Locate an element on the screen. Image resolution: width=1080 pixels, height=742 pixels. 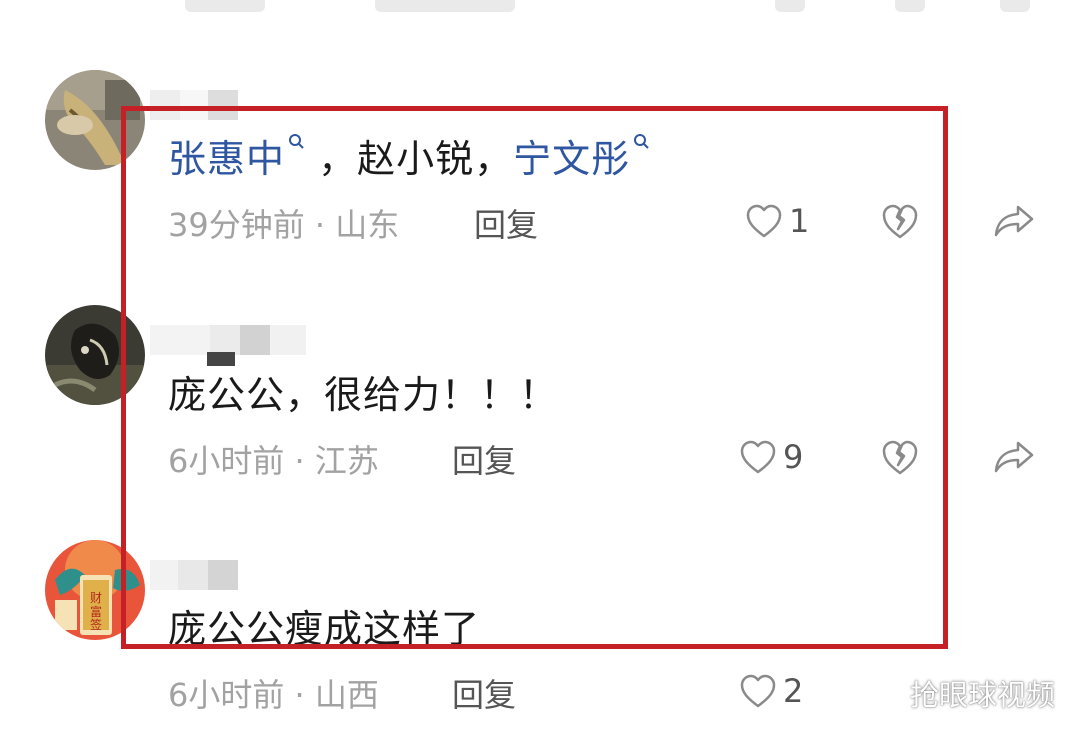
watermark-text: 抢眼球视频 is located at coordinates (983, 695).